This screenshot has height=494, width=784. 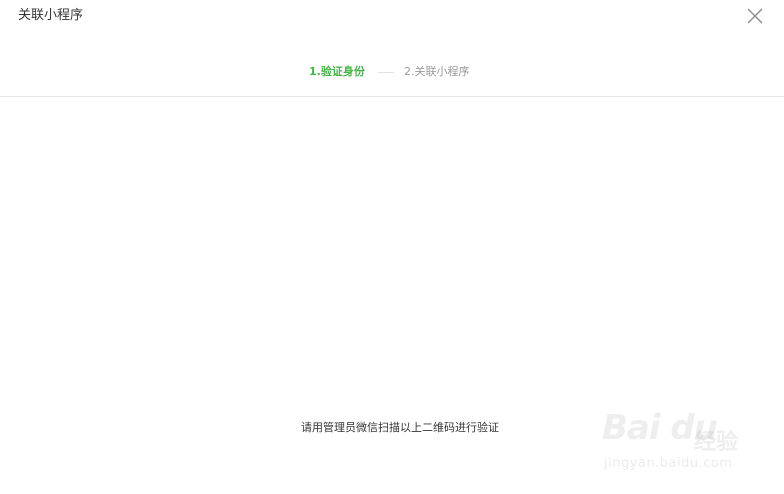 What do you see at coordinates (437, 71) in the screenshot?
I see `step-link-mini-program: 2.关联小程序` at bounding box center [437, 71].